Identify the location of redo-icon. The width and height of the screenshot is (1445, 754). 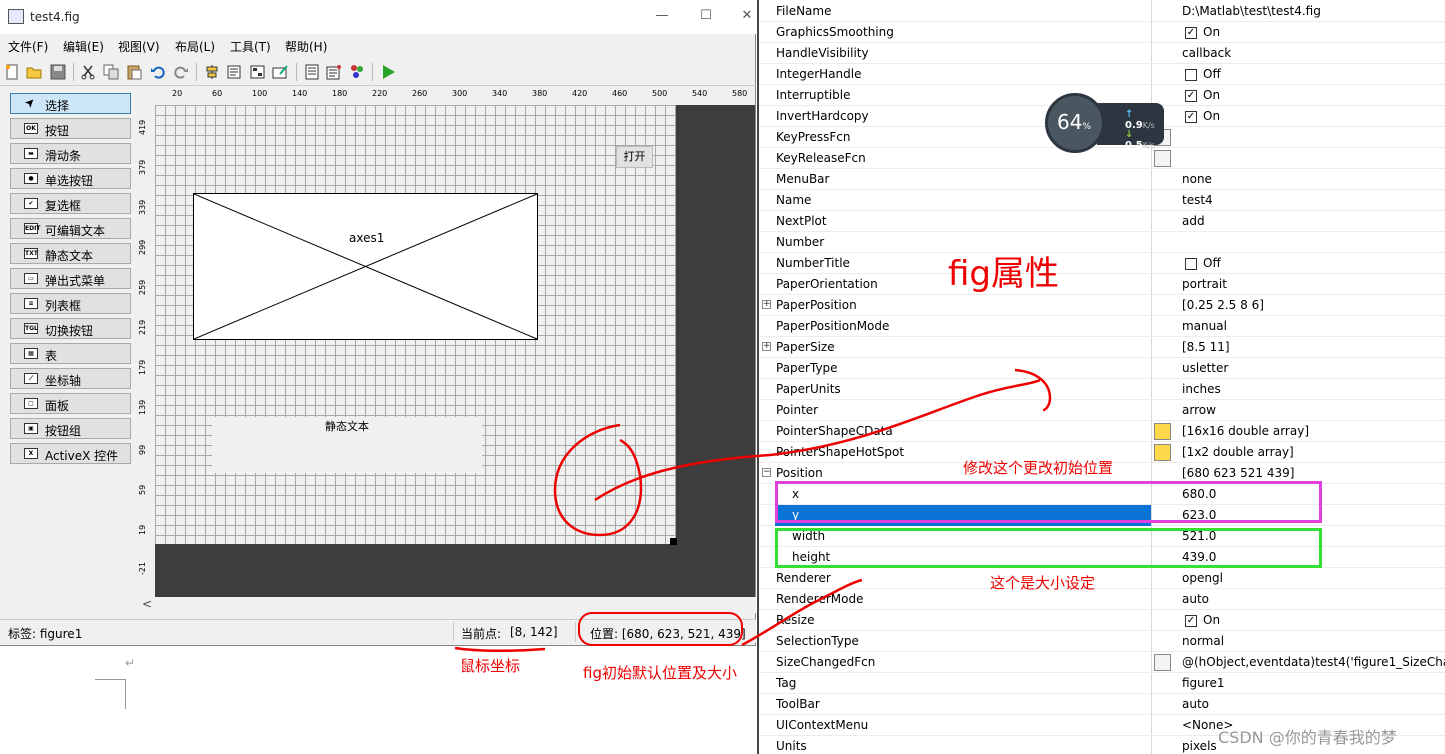
(181, 72).